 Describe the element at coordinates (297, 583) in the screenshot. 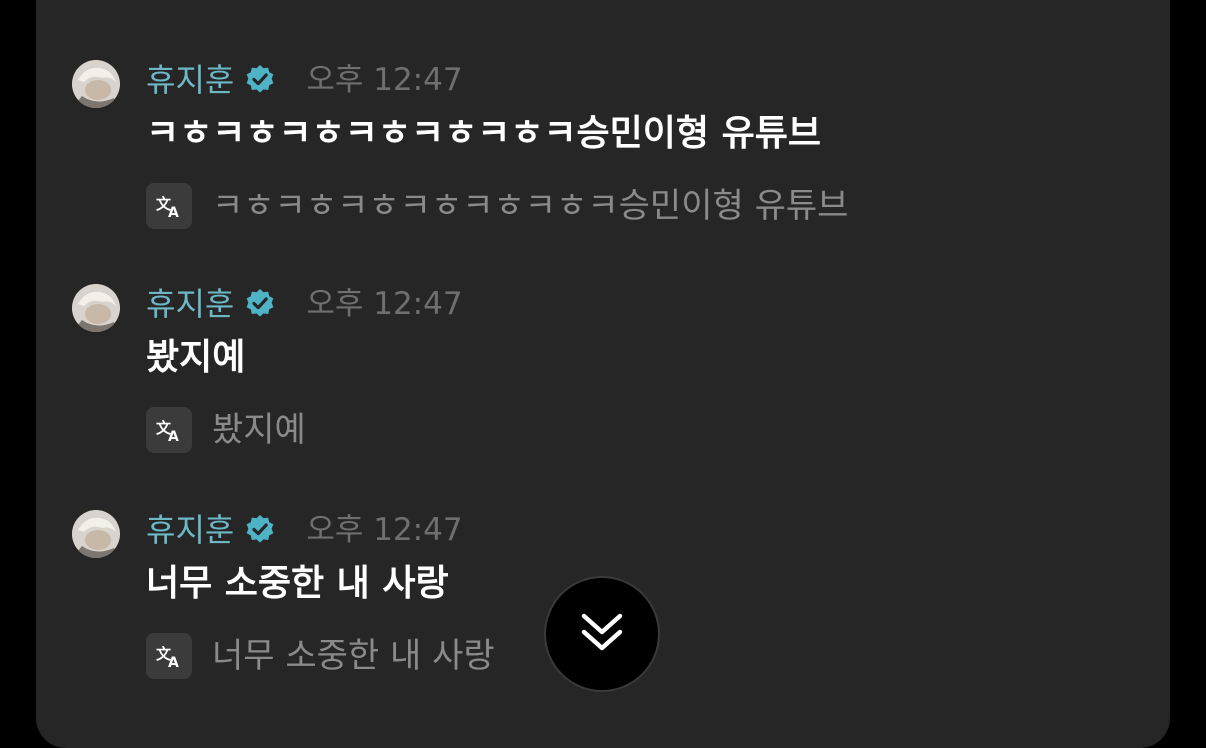

I see `message-text: 너무 소중한 내 사랑` at that location.